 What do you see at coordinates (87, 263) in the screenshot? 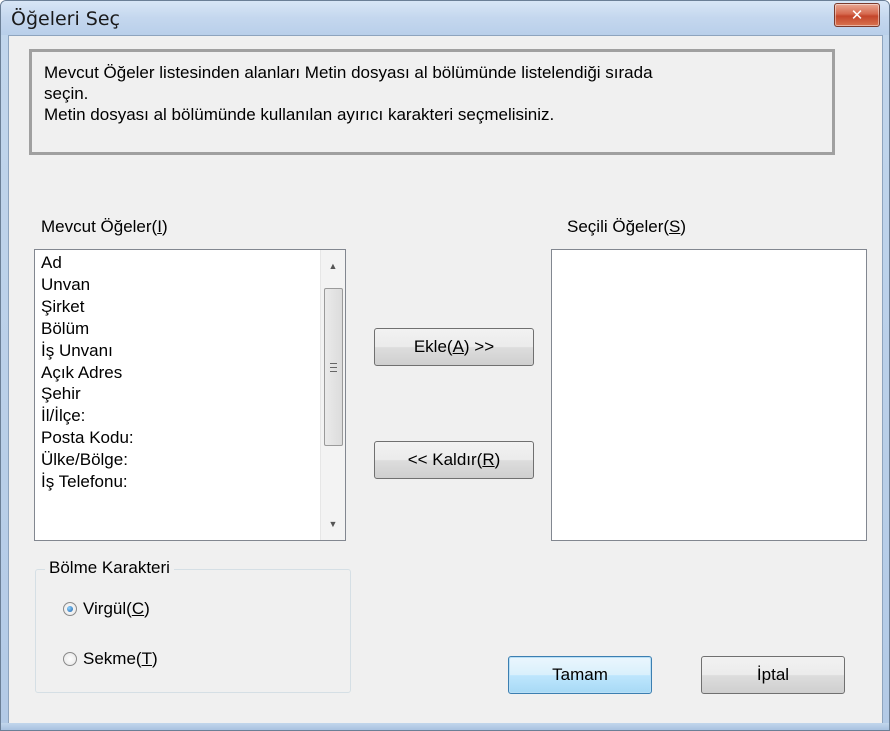
I see `list-item: Ad` at bounding box center [87, 263].